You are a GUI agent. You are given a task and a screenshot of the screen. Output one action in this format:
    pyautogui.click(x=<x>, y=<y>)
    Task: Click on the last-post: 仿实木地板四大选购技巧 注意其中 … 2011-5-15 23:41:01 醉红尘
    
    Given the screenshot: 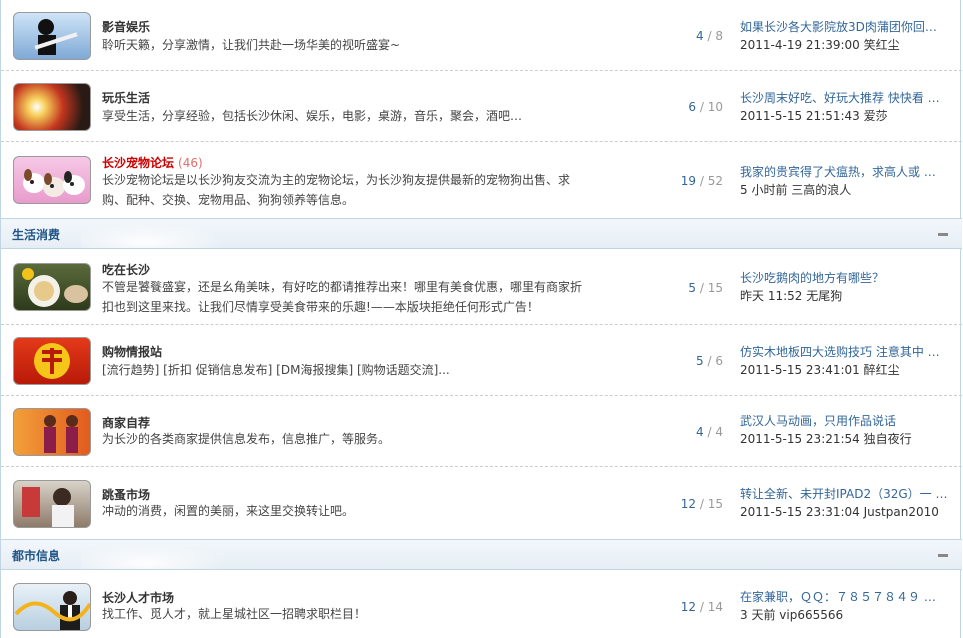 What is the action you would take?
    pyautogui.click(x=845, y=361)
    